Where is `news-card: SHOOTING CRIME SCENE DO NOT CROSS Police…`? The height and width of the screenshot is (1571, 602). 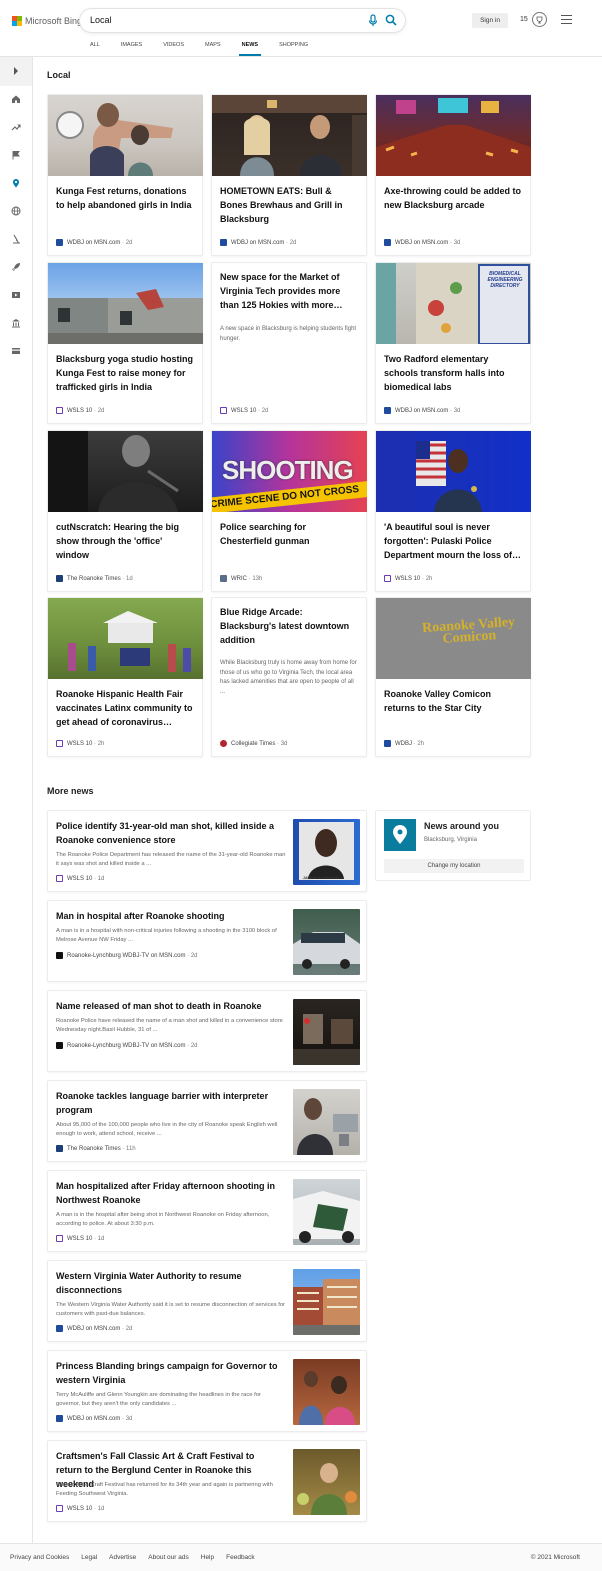
news-card: SHOOTING CRIME SCENE DO NOT CROSS Police… is located at coordinates (289, 511).